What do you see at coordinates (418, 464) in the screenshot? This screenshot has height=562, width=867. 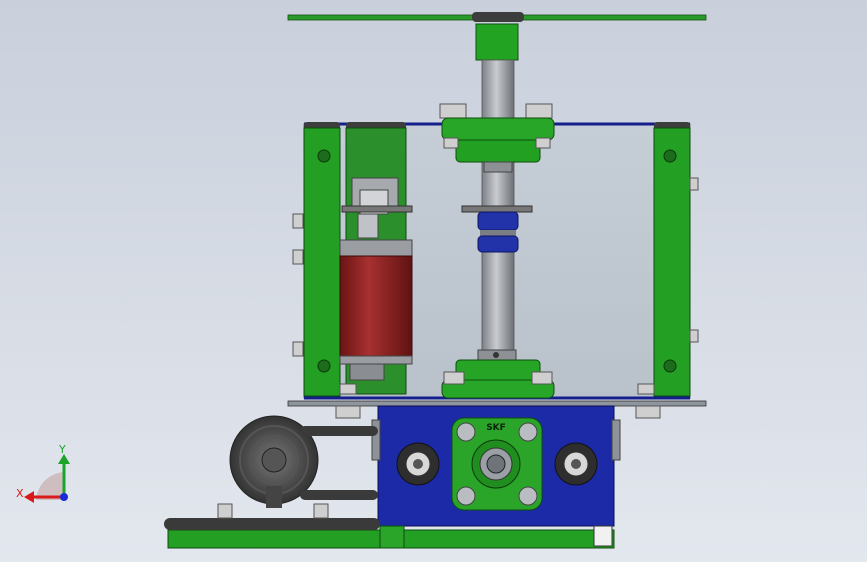 I see `left-bevel-gear` at bounding box center [418, 464].